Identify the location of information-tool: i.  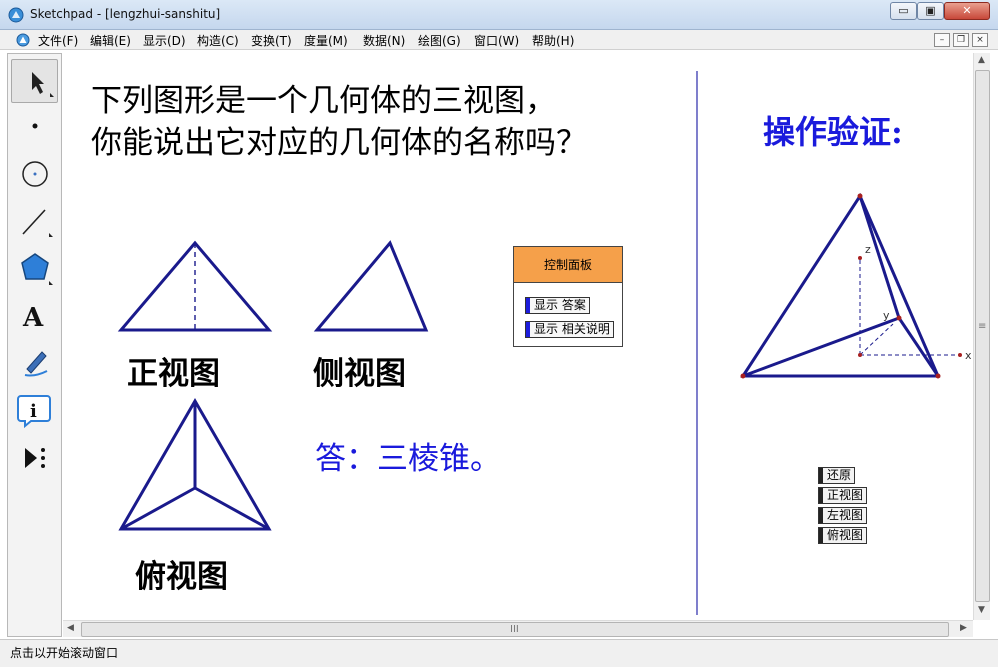
(34, 410).